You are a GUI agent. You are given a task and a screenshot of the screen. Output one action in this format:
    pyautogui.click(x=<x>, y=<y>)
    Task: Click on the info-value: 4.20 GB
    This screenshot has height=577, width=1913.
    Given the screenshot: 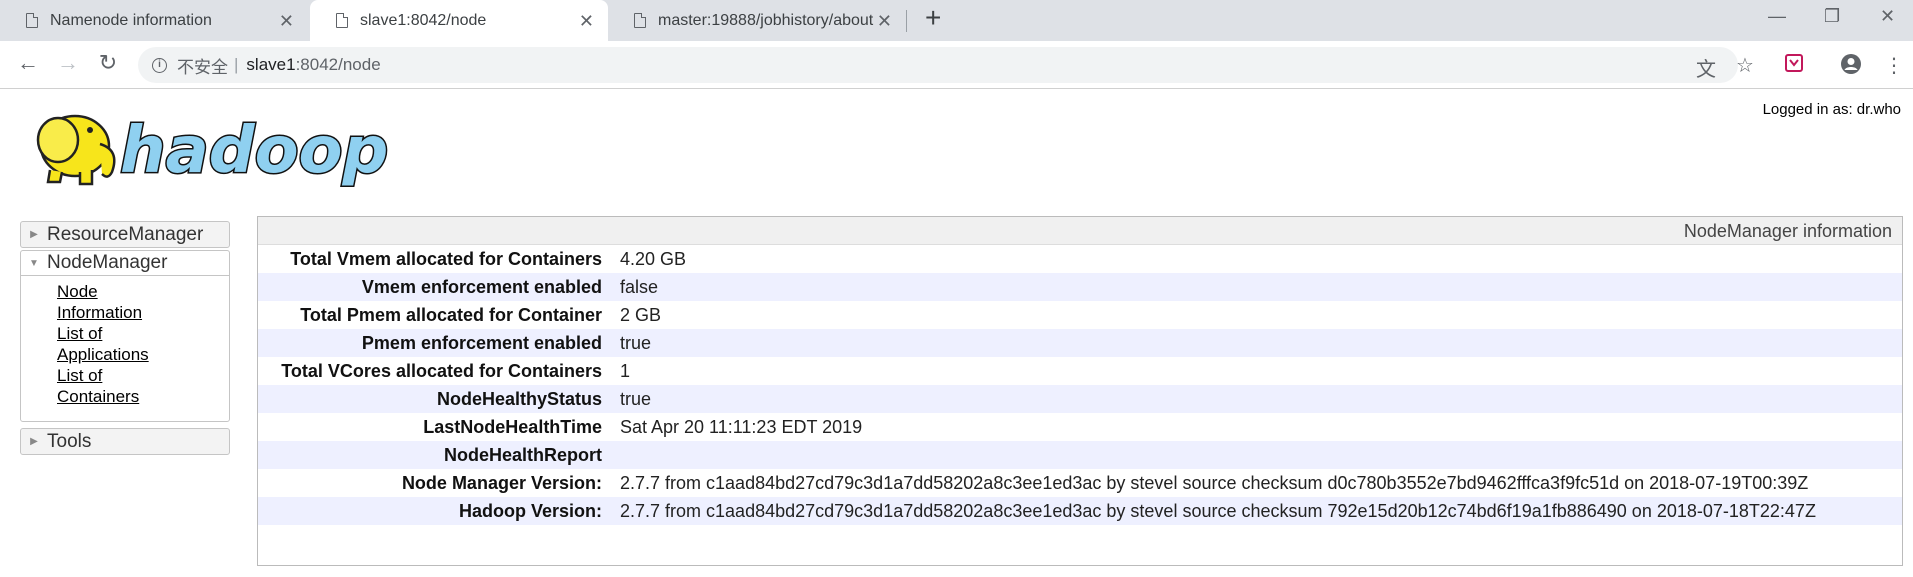 What is the action you would take?
    pyautogui.click(x=653, y=259)
    